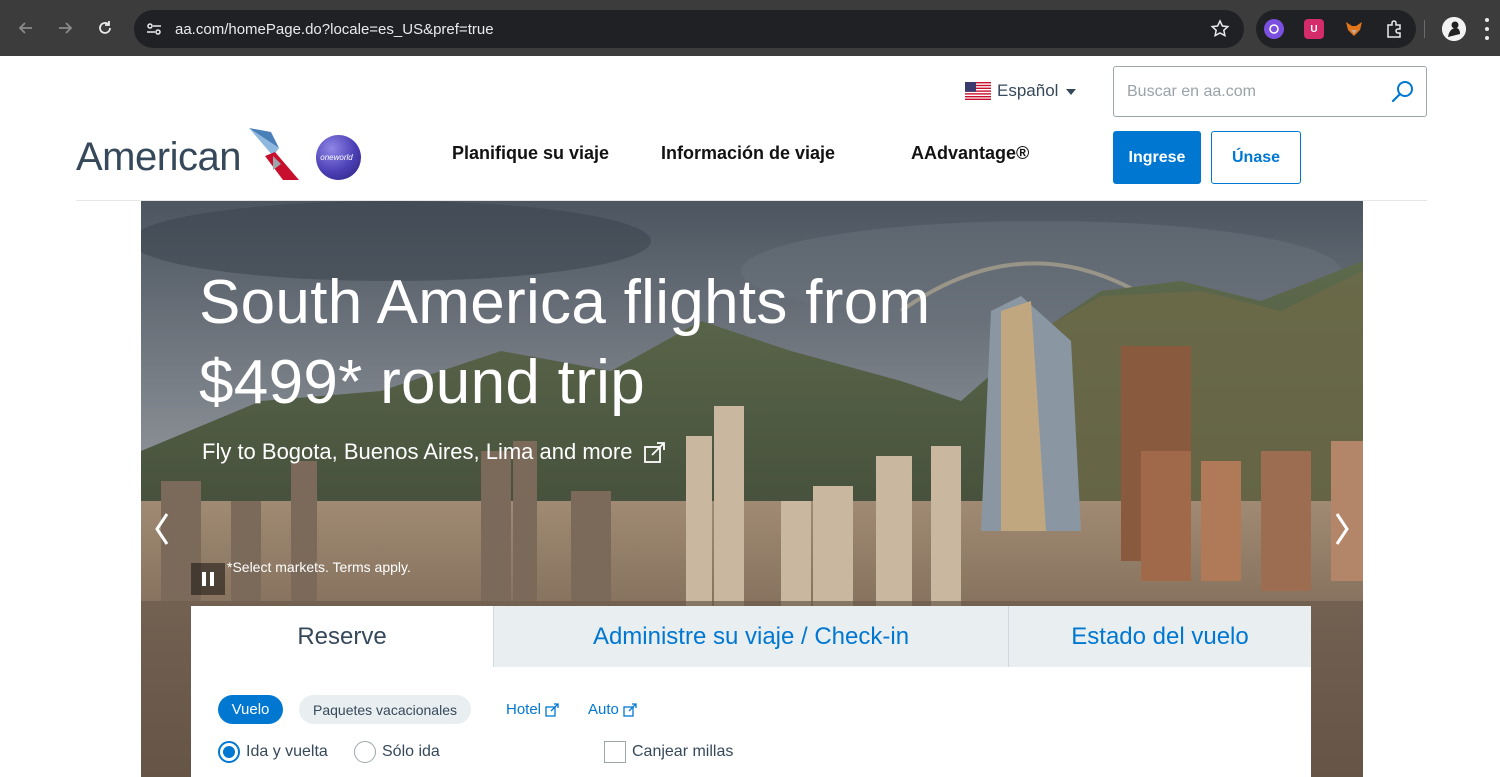 Image resolution: width=1500 pixels, height=777 pixels. What do you see at coordinates (411, 751) in the screenshot?
I see `radio-one-way-label: Sólo ida` at bounding box center [411, 751].